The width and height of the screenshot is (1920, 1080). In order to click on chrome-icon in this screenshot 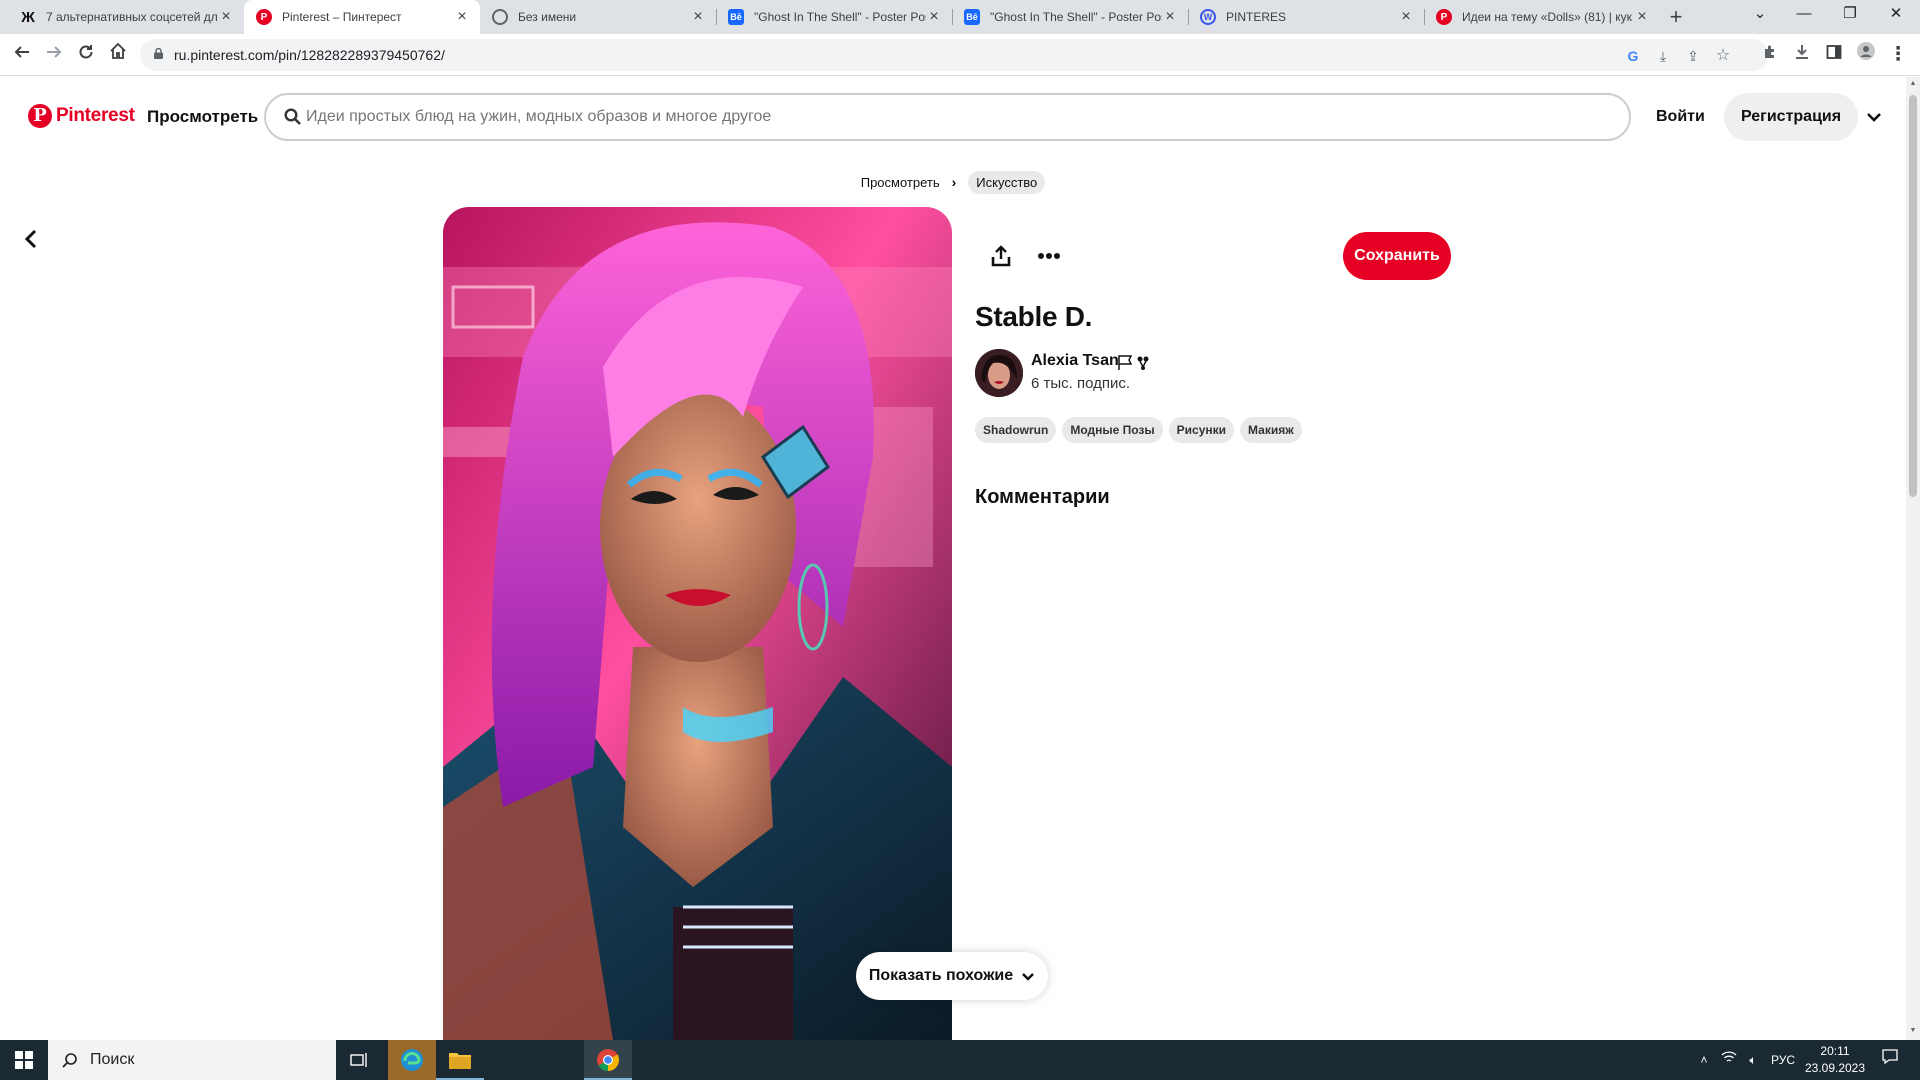, I will do `click(608, 1060)`.